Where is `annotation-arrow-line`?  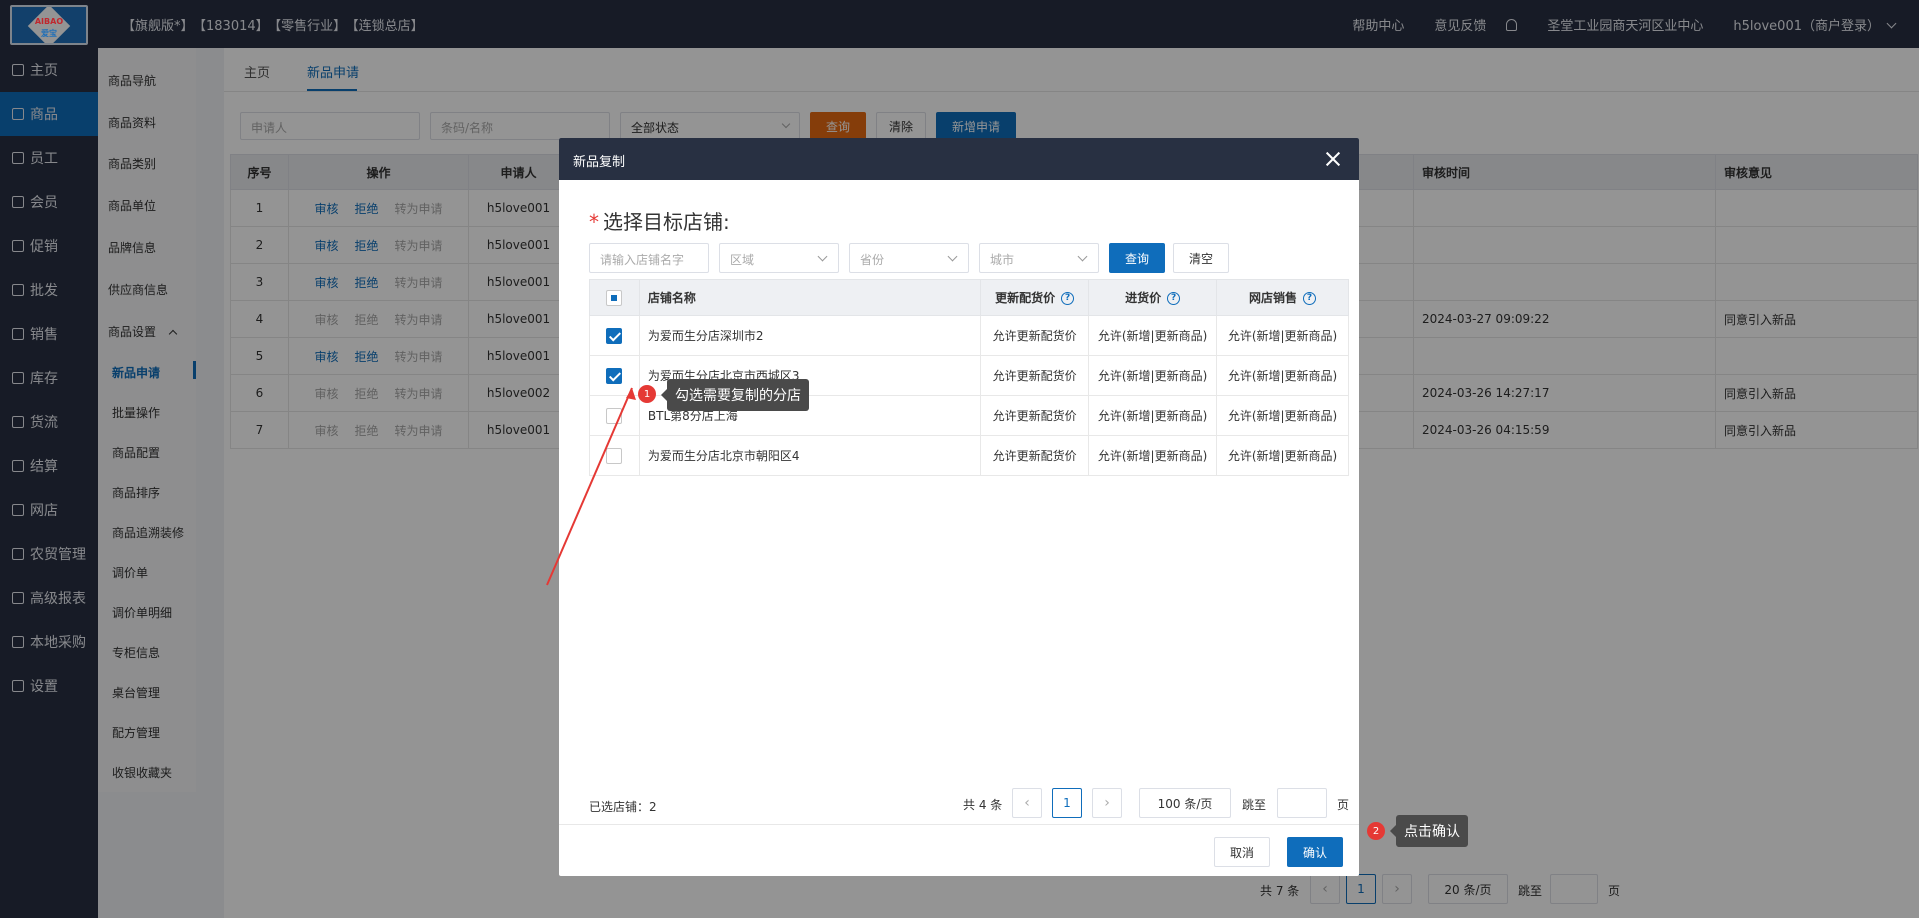 annotation-arrow-line is located at coordinates (589, 486).